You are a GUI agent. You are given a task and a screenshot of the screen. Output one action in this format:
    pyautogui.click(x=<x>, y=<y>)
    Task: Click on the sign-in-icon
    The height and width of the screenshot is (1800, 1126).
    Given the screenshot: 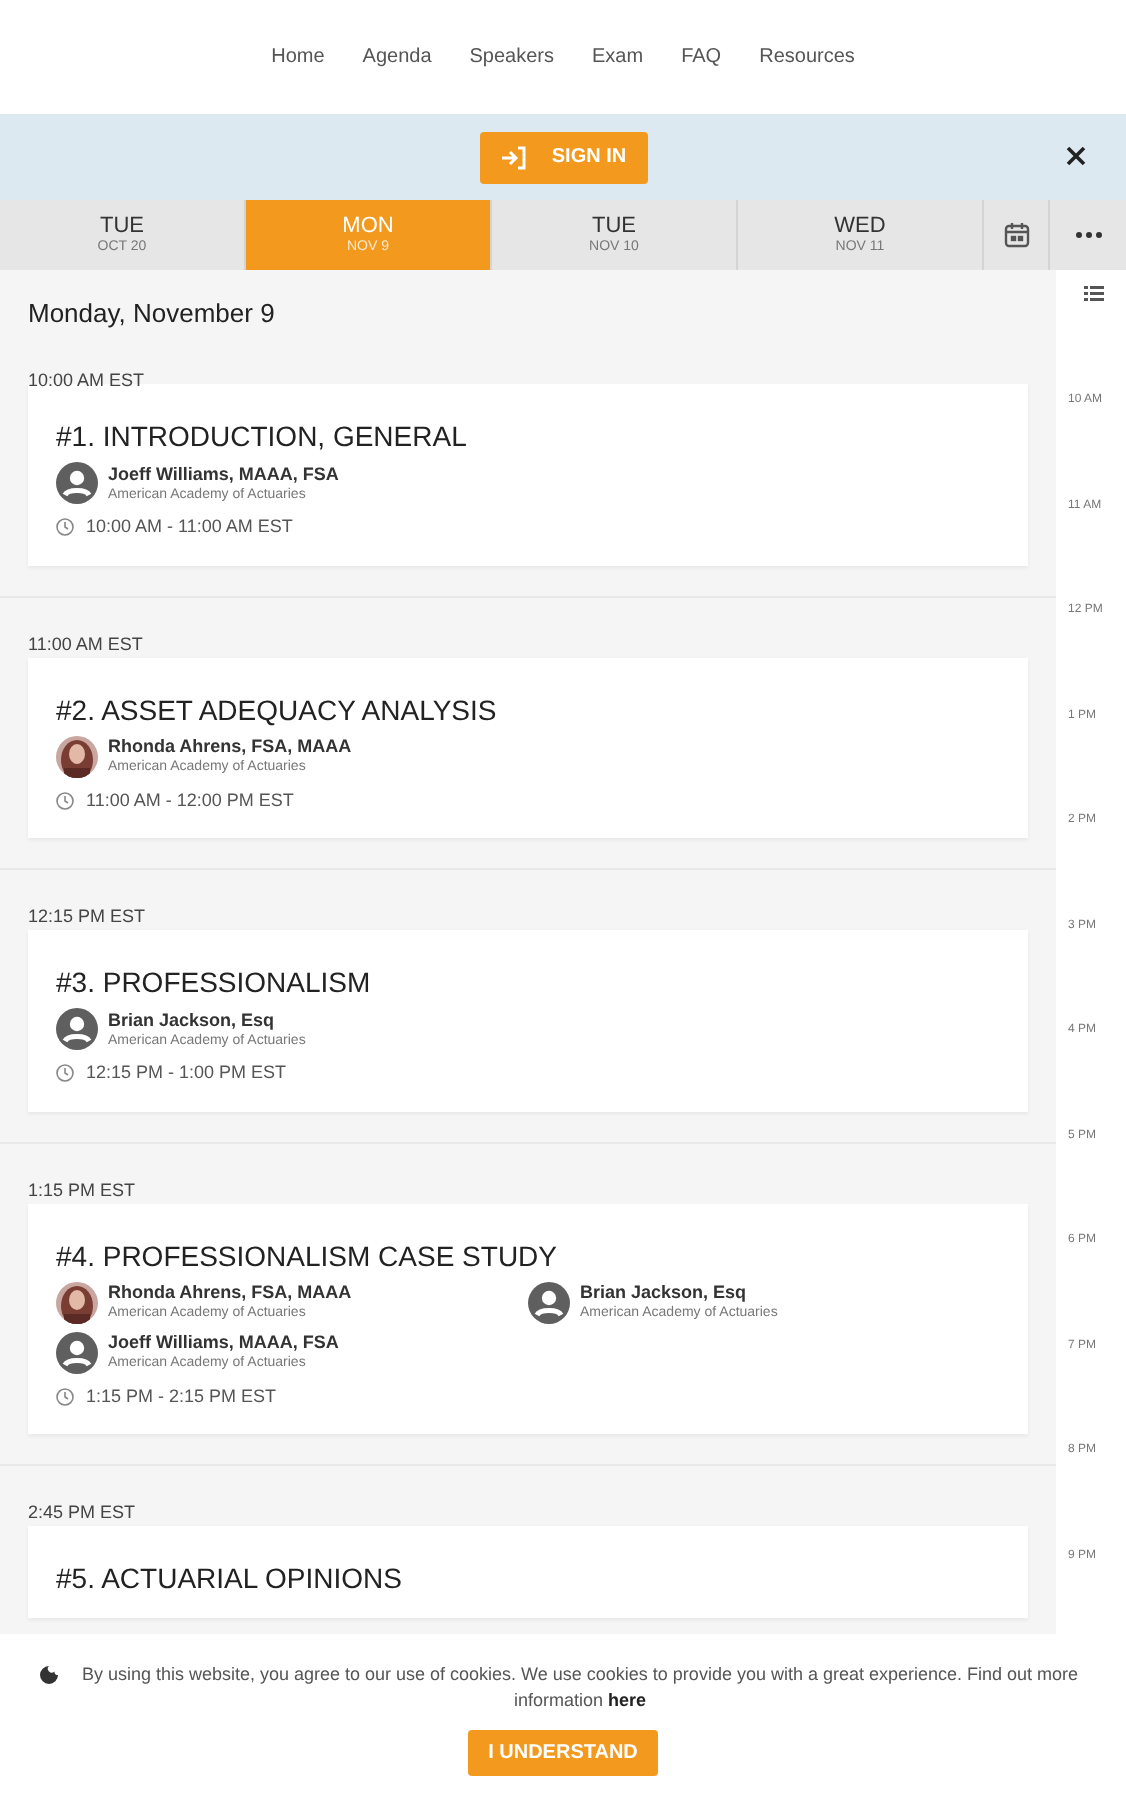 What is the action you would take?
    pyautogui.click(x=513, y=157)
    